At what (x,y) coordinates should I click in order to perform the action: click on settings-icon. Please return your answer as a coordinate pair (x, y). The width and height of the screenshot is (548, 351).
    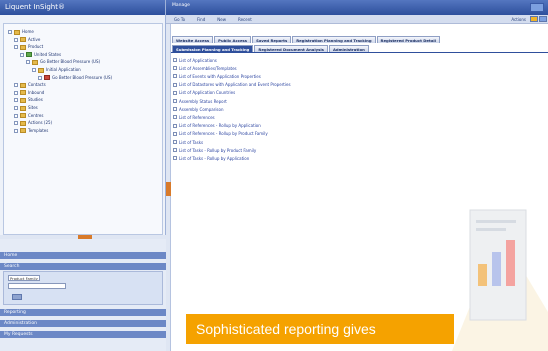
    Looking at the image, I should click on (543, 19).